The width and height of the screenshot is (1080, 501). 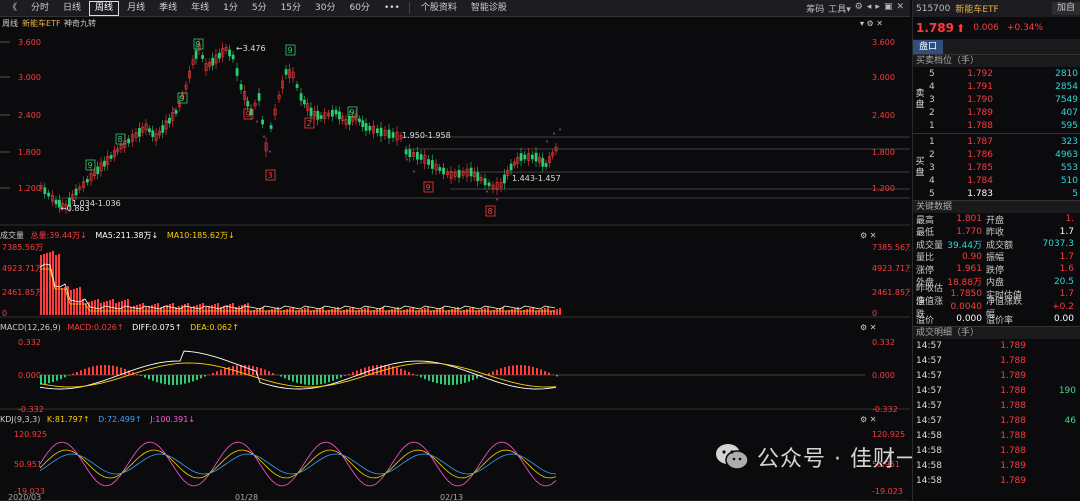 I want to click on trade-row: 14:57 1.788, so click(x=996, y=361).